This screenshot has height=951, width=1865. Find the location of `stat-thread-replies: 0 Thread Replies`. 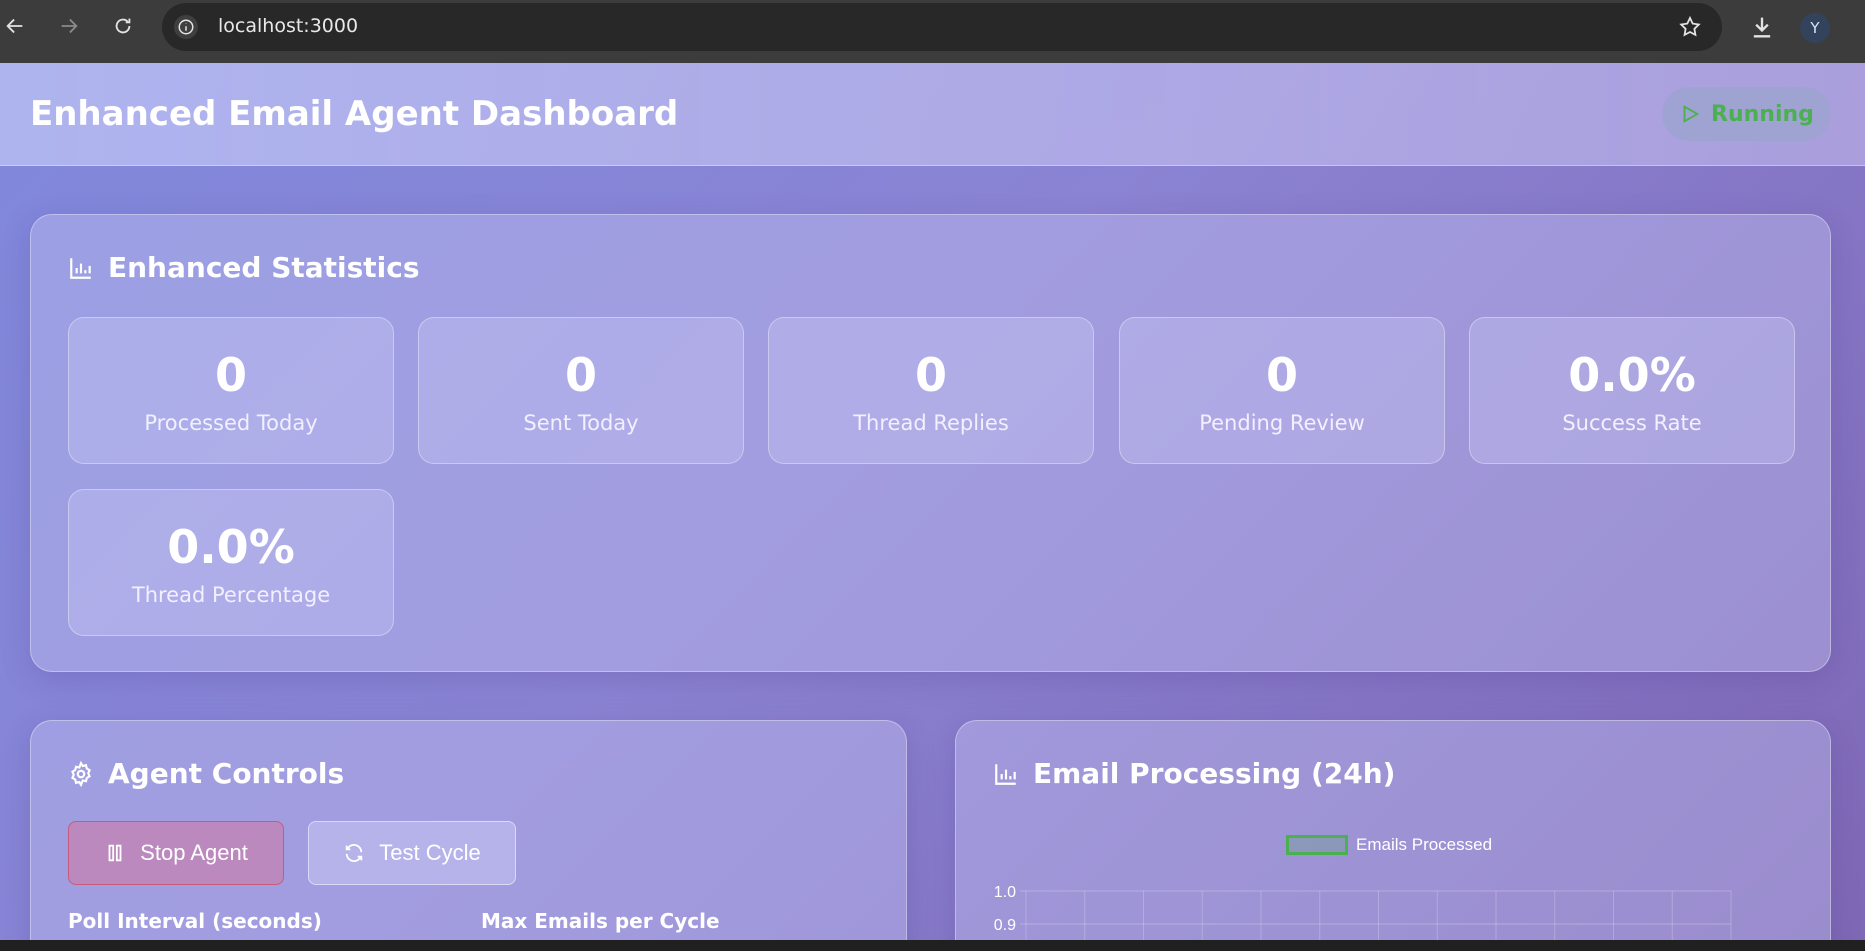

stat-thread-replies: 0 Thread Replies is located at coordinates (931, 390).